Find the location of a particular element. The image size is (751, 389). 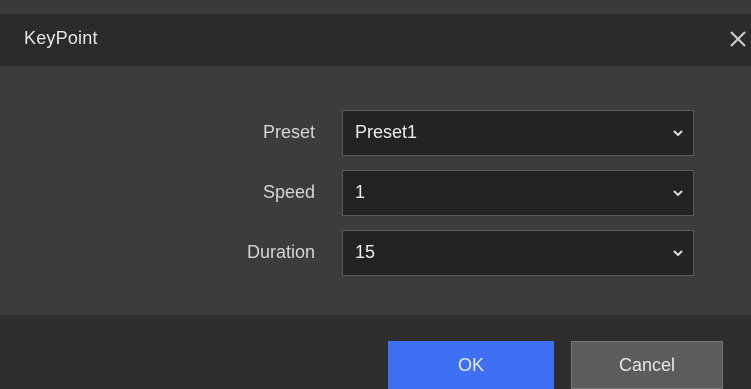

duration-row: Duration 15 is located at coordinates (375, 253).